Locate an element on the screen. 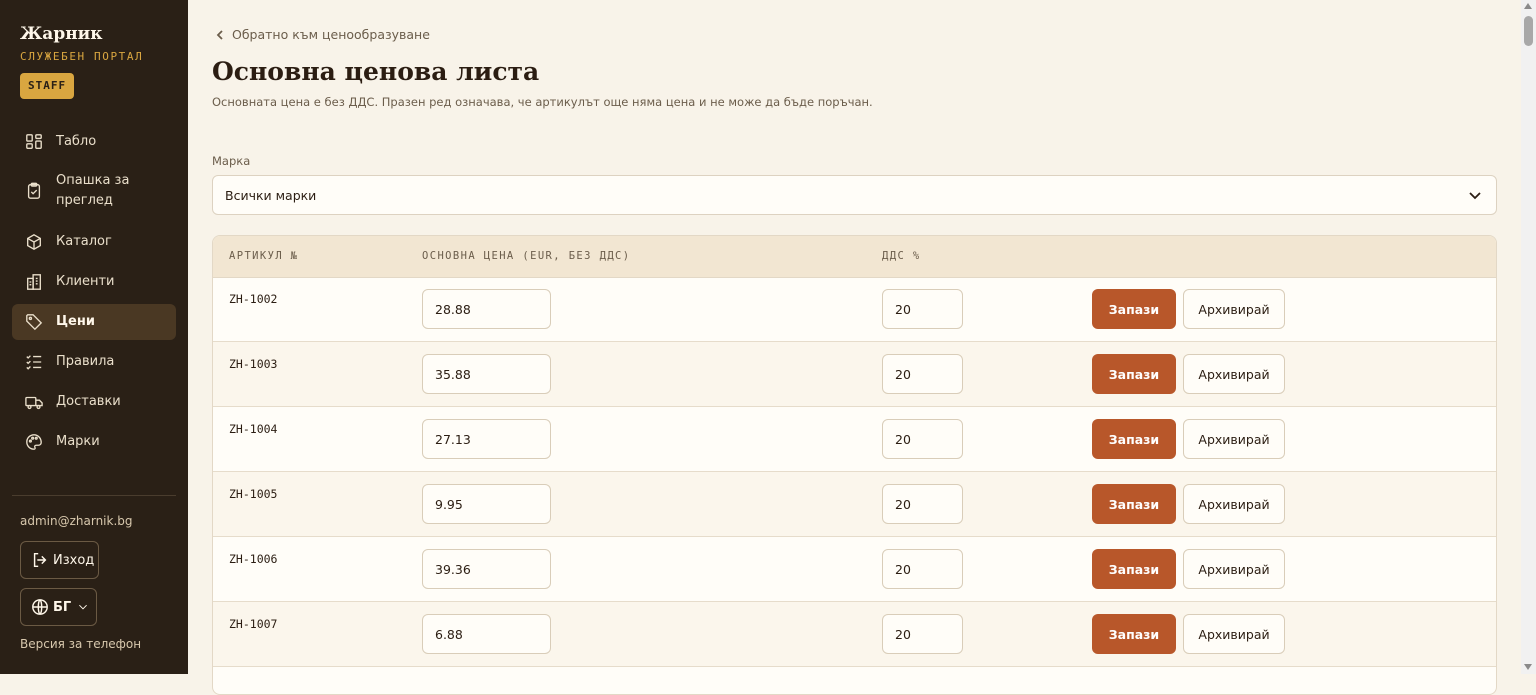 This screenshot has height=695, width=1536. staff-badge: STAFF is located at coordinates (47, 86).